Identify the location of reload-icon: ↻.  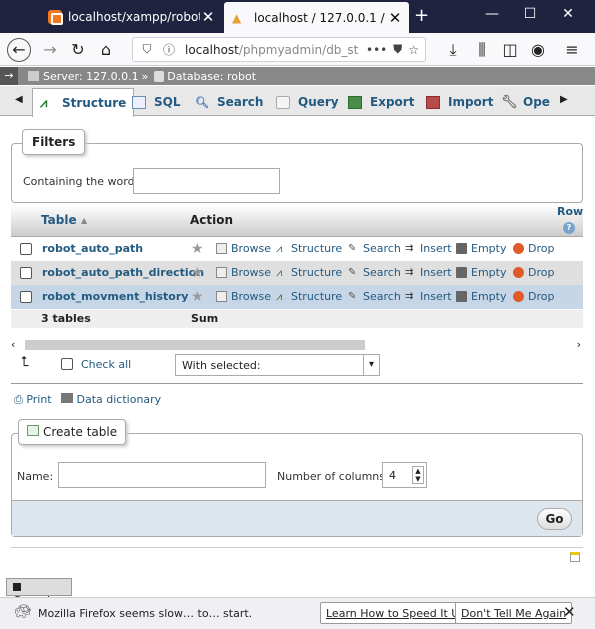
(78, 50).